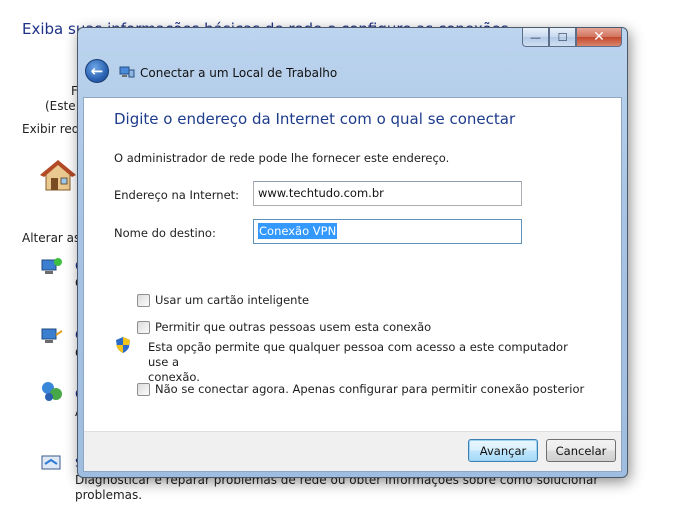 The image size is (695, 519). I want to click on network-setup-icon, so click(52, 268).